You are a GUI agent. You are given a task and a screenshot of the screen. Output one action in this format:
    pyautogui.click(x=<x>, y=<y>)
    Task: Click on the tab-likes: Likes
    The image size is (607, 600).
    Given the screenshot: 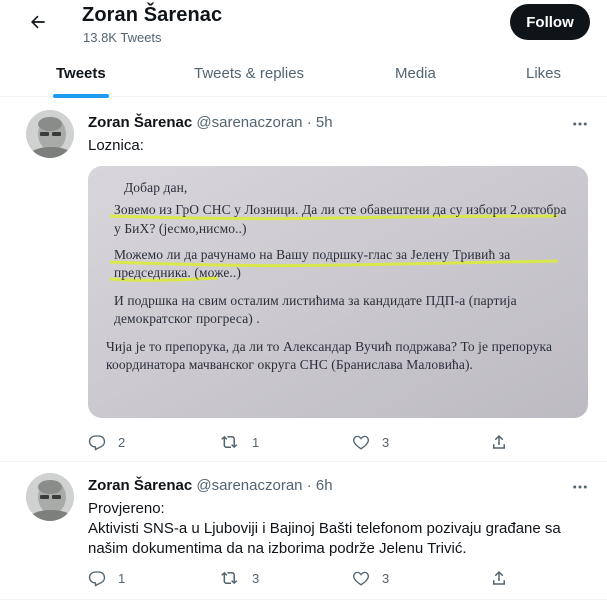 What is the action you would take?
    pyautogui.click(x=543, y=73)
    